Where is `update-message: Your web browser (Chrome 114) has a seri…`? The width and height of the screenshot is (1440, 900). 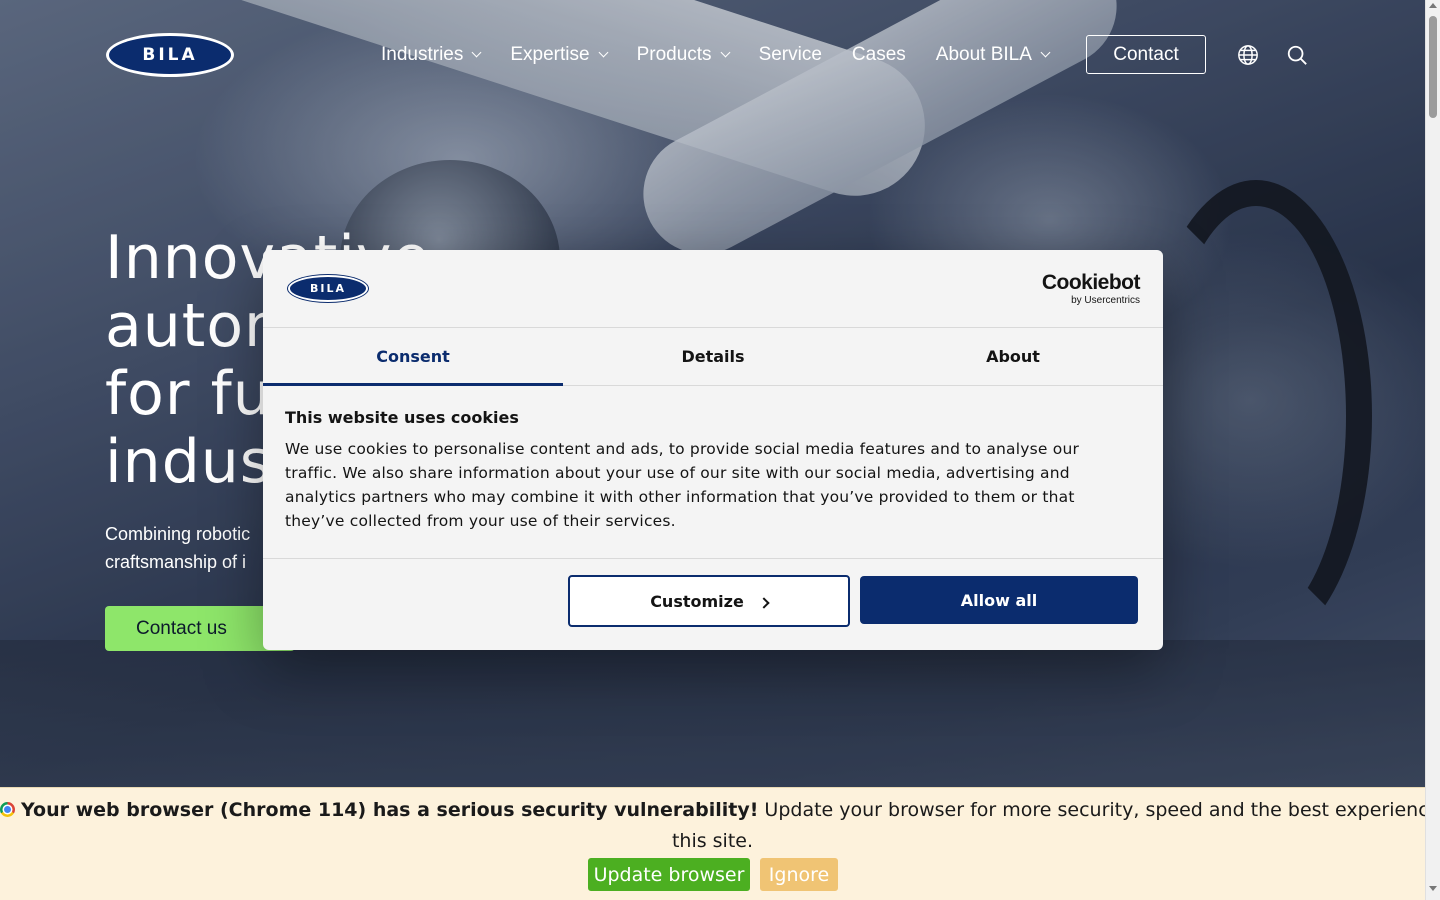 update-message: Your web browser (Chrome 114) has a seri… is located at coordinates (720, 810).